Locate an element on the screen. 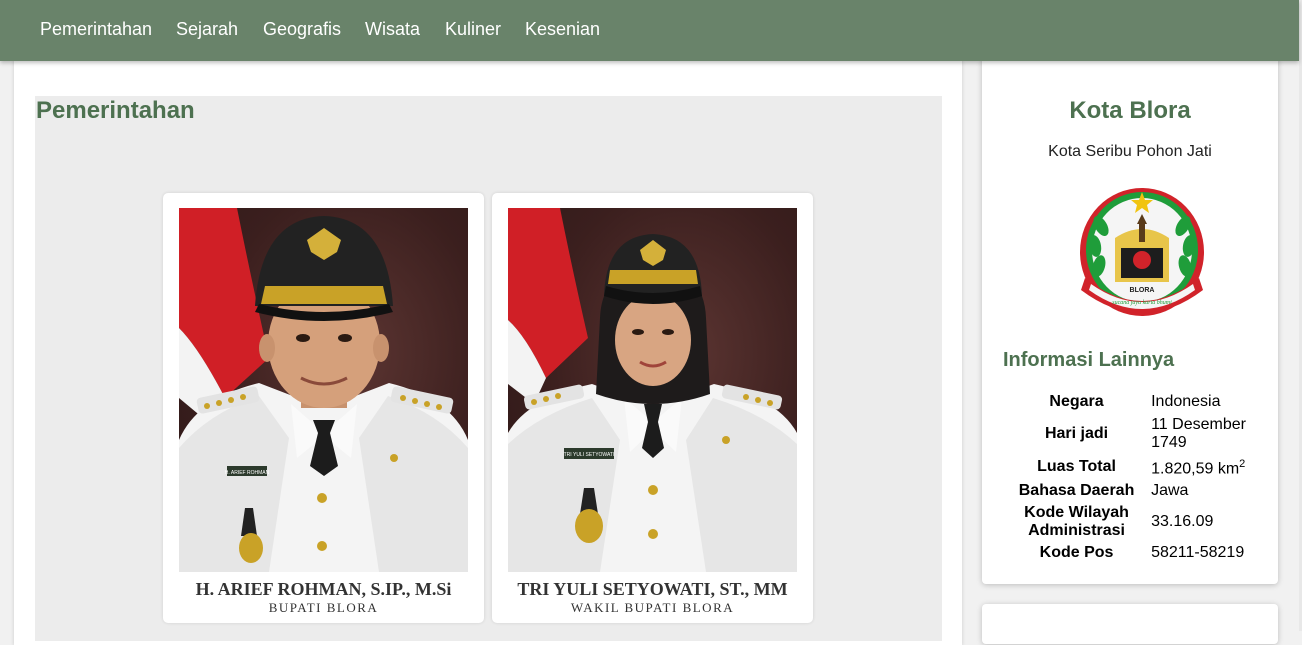 The width and height of the screenshot is (1302, 645). svg-text: TRI YULI SETYOWATI is located at coordinates (589, 455).